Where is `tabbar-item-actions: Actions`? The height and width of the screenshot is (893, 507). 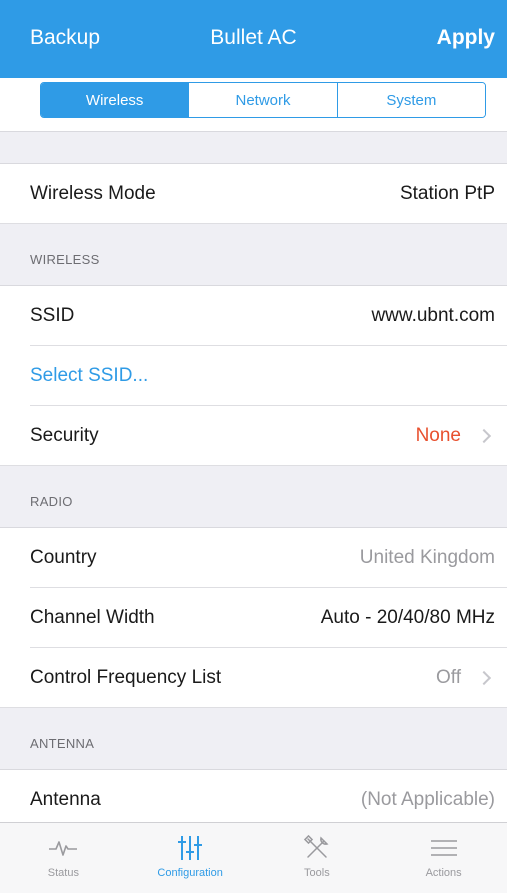
tabbar-item-actions: Actions is located at coordinates (443, 858).